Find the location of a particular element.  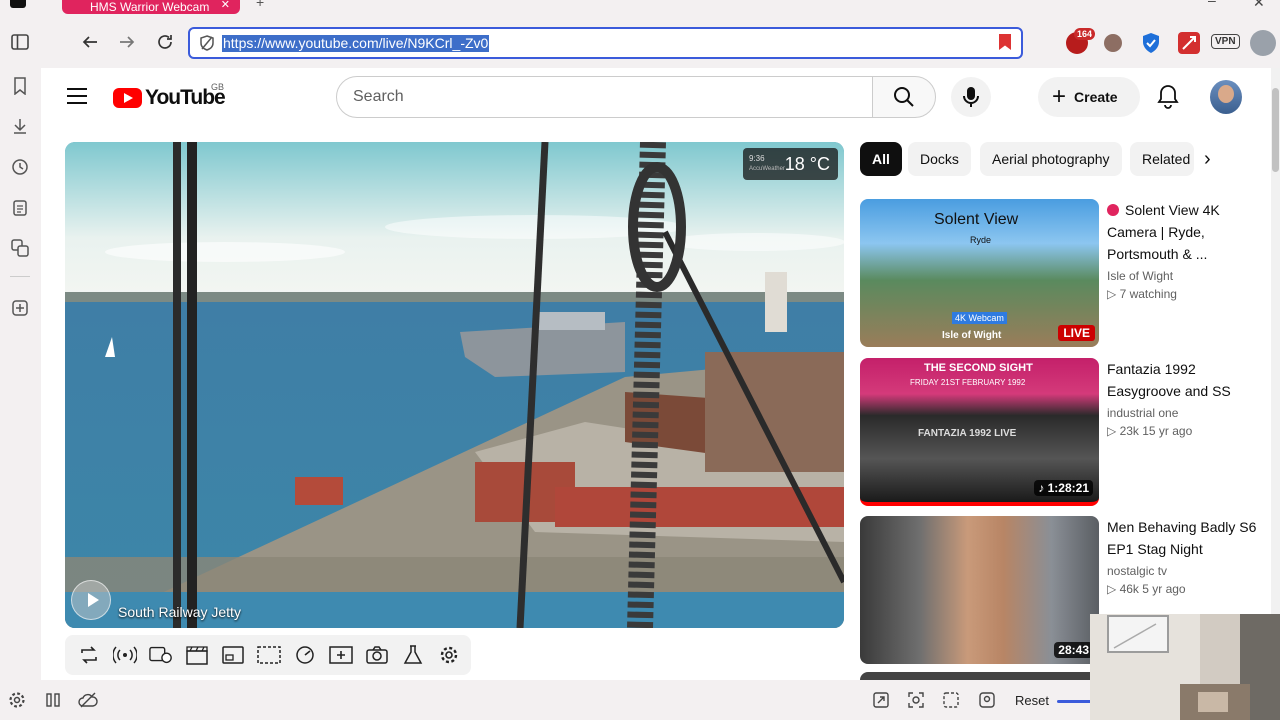

temperature: 18 °C is located at coordinates (807, 164).